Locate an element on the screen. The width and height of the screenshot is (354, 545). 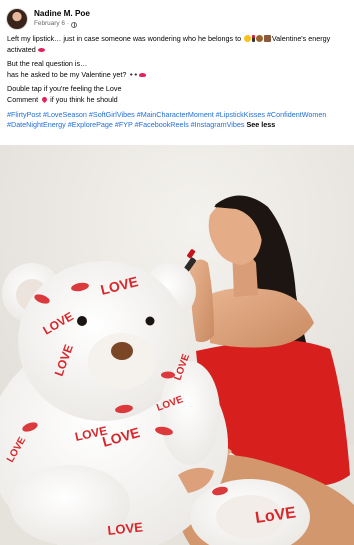
smirk-face-icon is located at coordinates (247, 38).